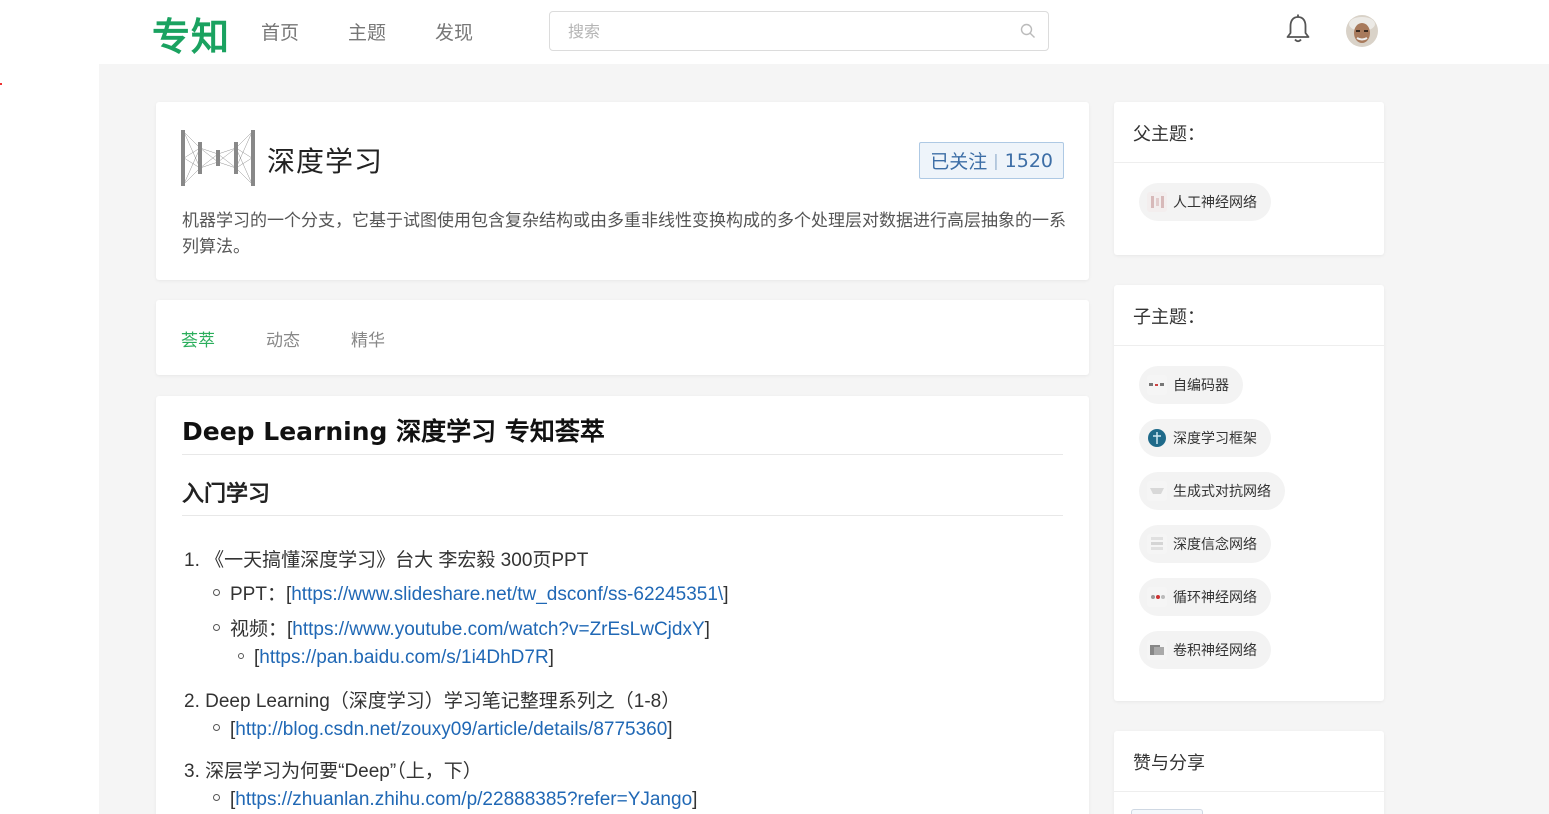 The image size is (1549, 814). What do you see at coordinates (280, 31) in the screenshot?
I see `nav-link-home: 首页` at bounding box center [280, 31].